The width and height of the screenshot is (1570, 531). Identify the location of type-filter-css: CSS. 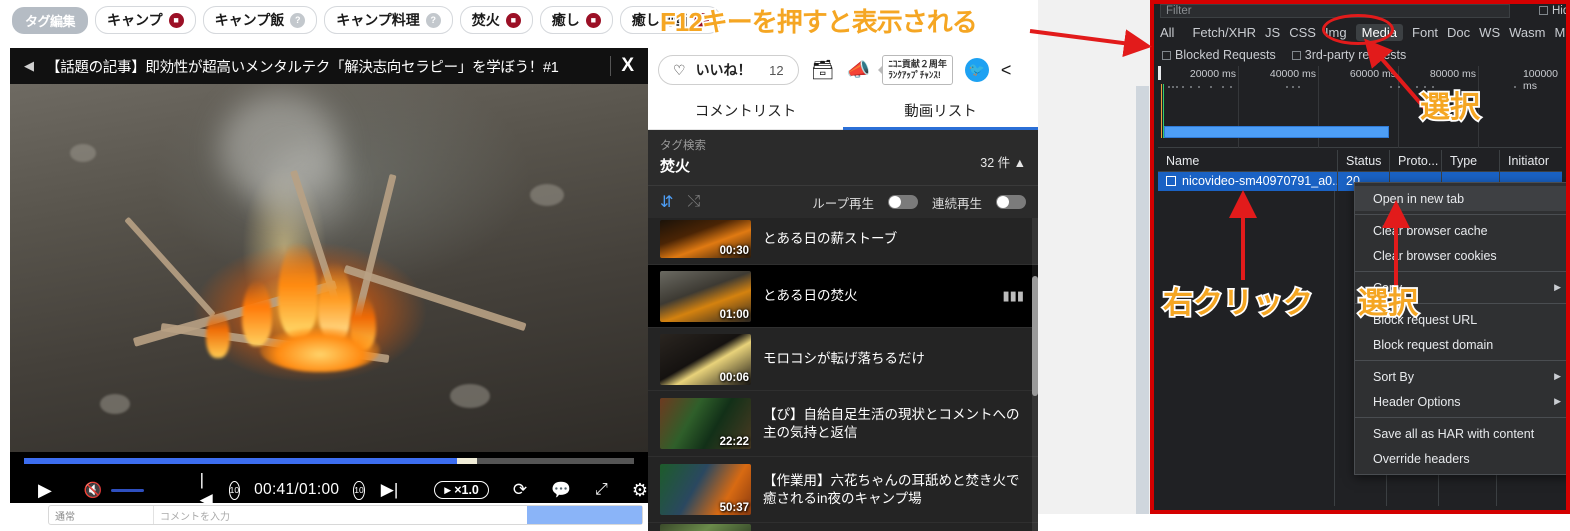
(1302, 32).